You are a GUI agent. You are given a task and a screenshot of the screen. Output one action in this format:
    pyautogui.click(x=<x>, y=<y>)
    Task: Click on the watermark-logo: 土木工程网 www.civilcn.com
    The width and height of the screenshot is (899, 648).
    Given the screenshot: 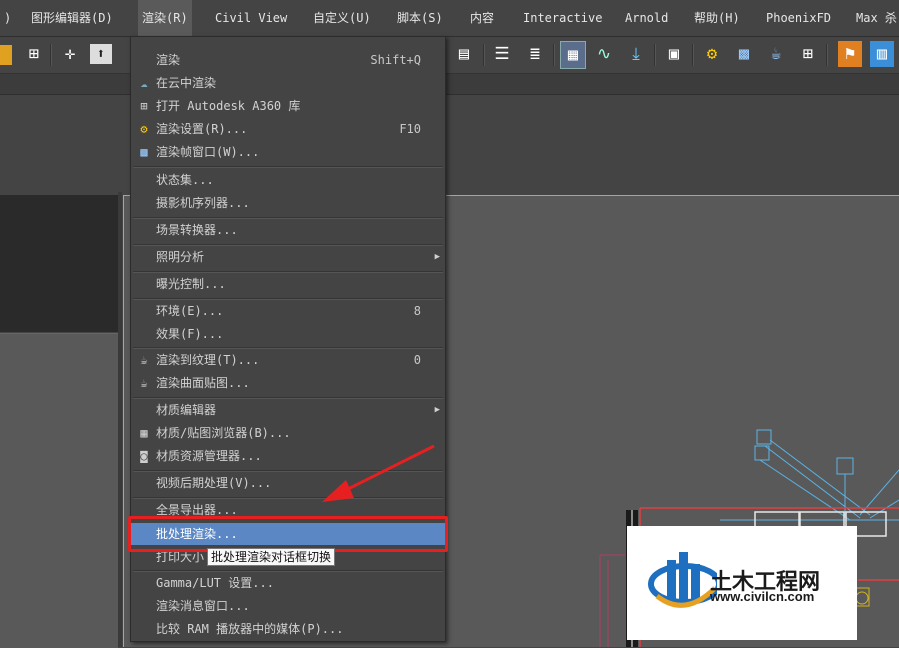 What is the action you would take?
    pyautogui.click(x=742, y=583)
    